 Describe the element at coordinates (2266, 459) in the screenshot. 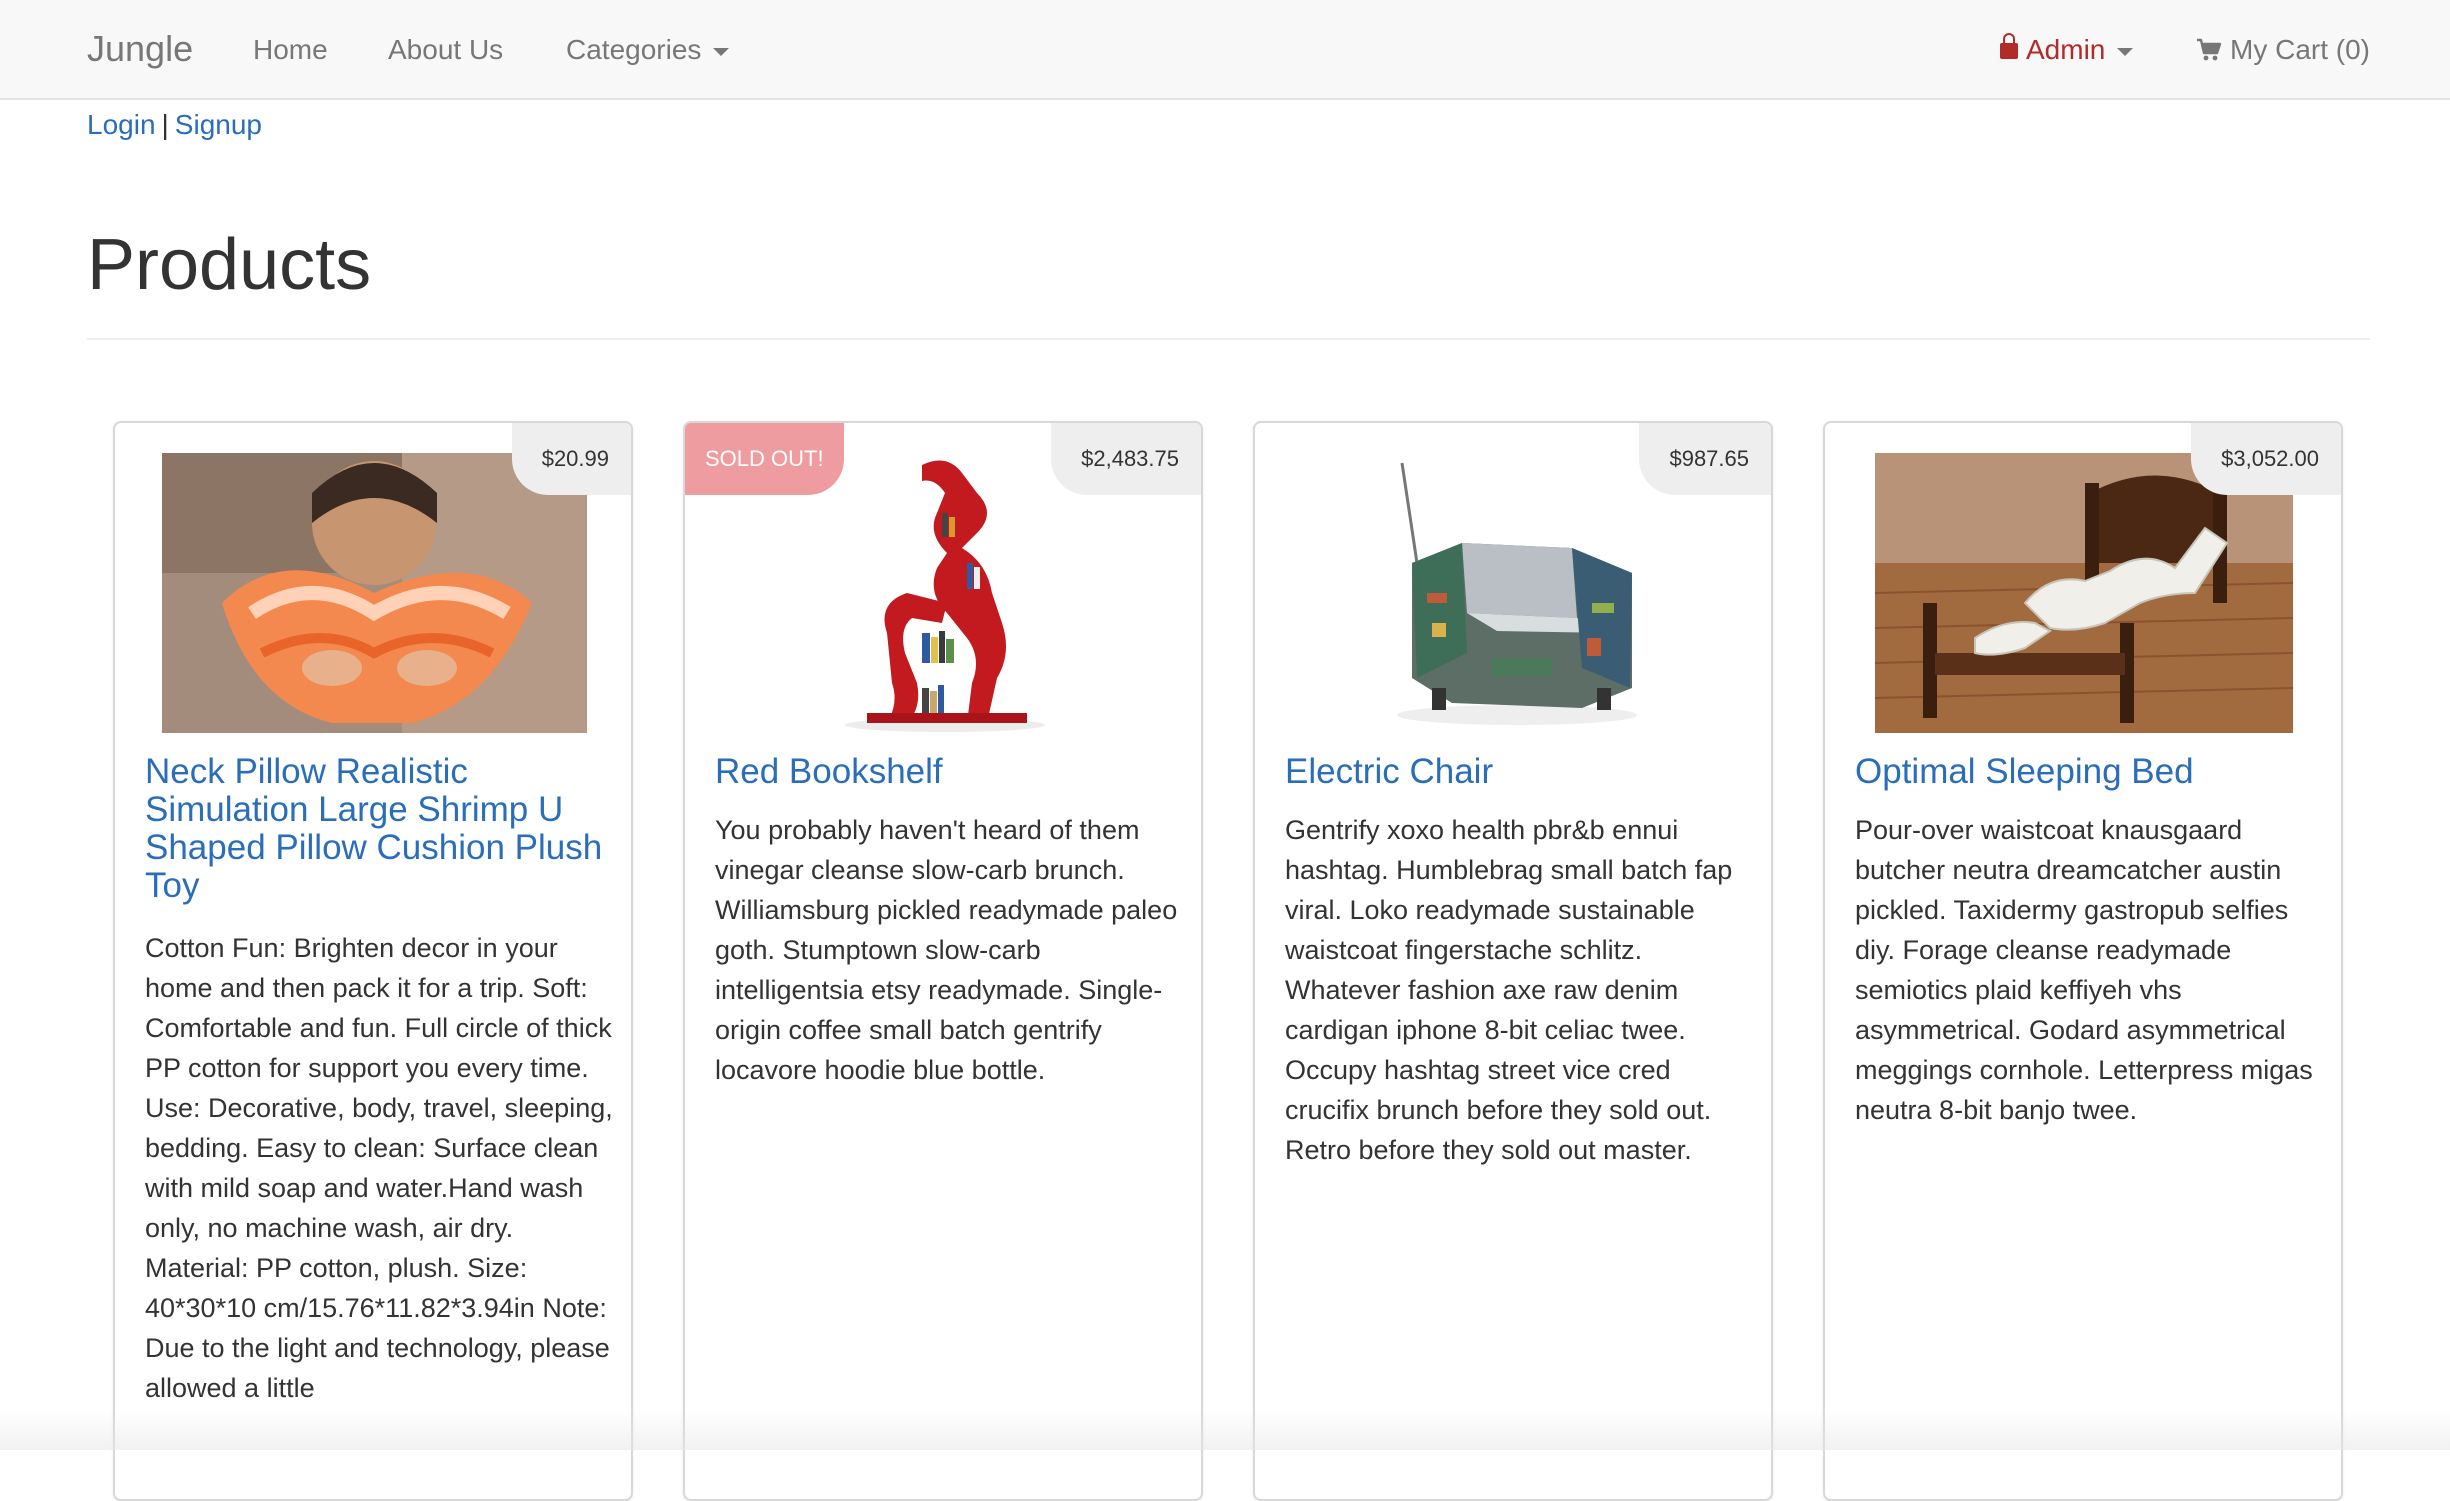

I see `price-badge: $3,052.00` at that location.